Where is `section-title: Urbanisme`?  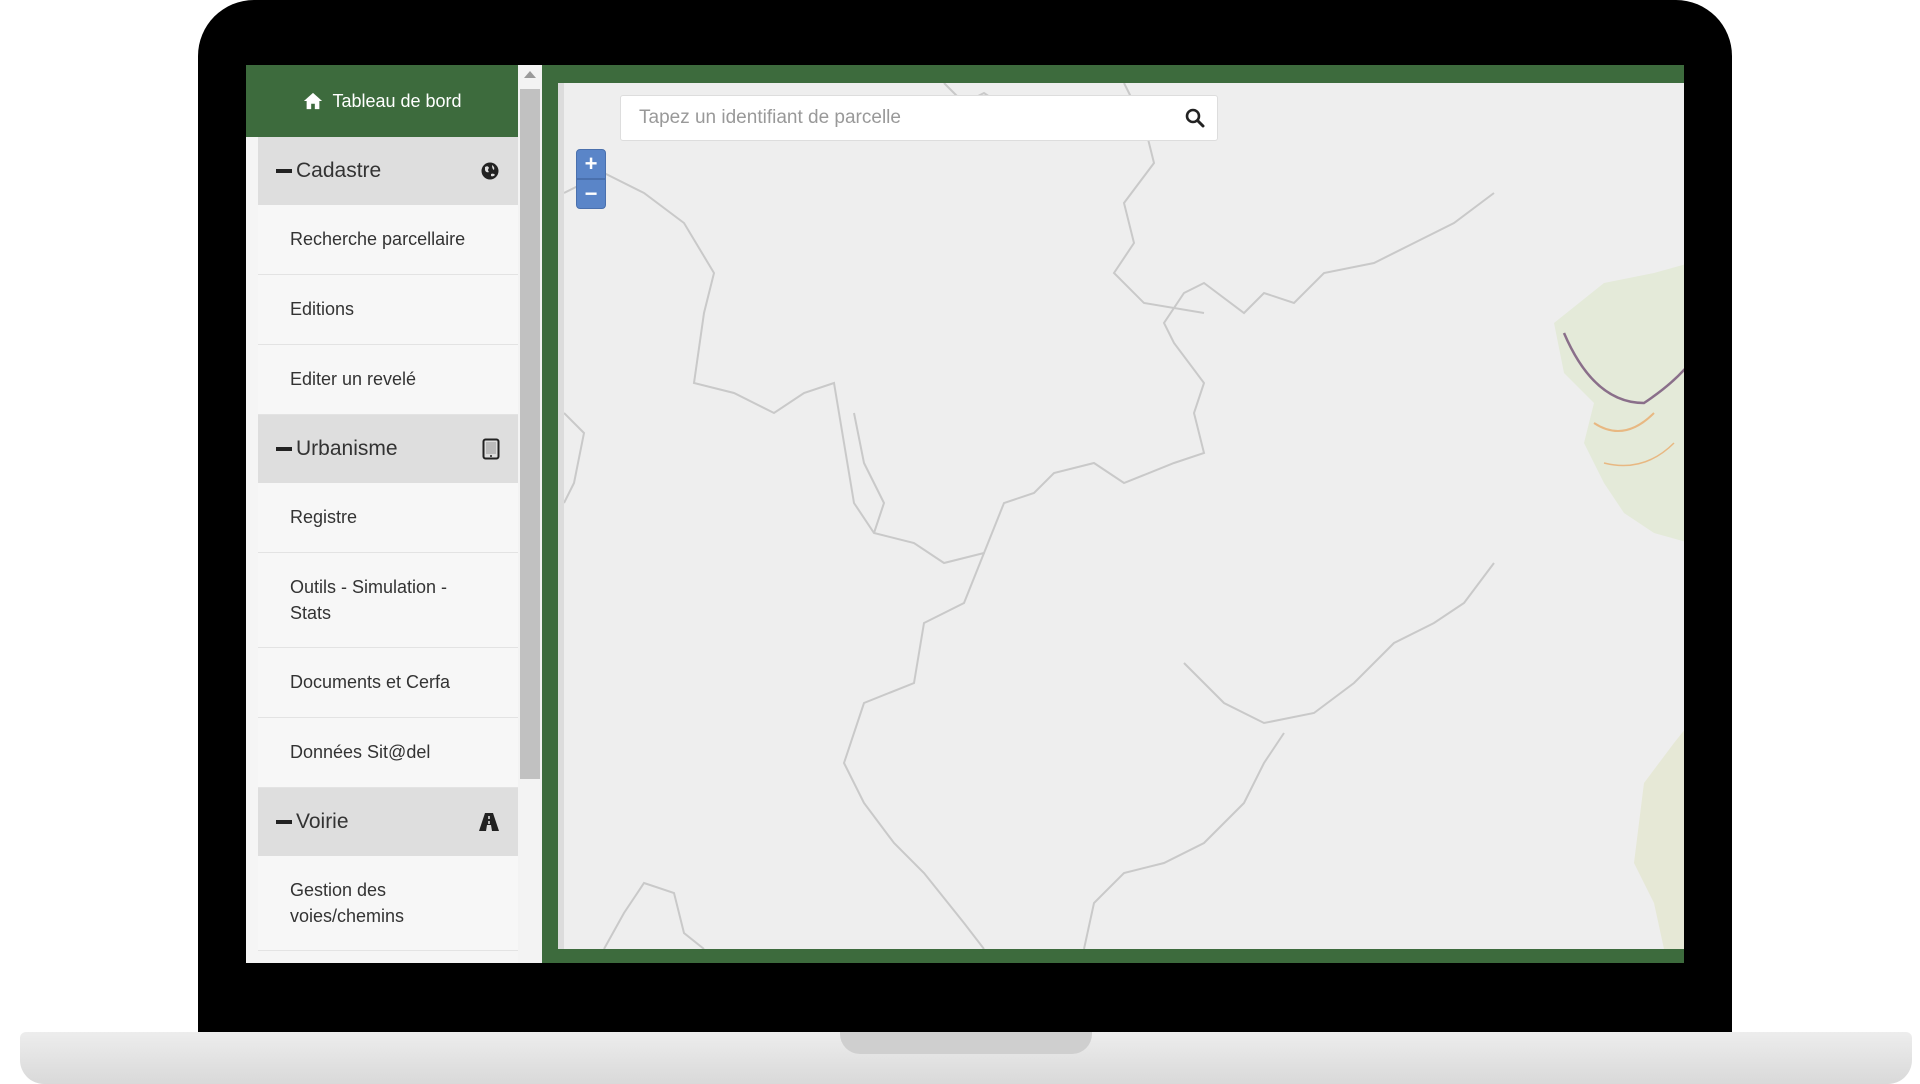 section-title: Urbanisme is located at coordinates (347, 448).